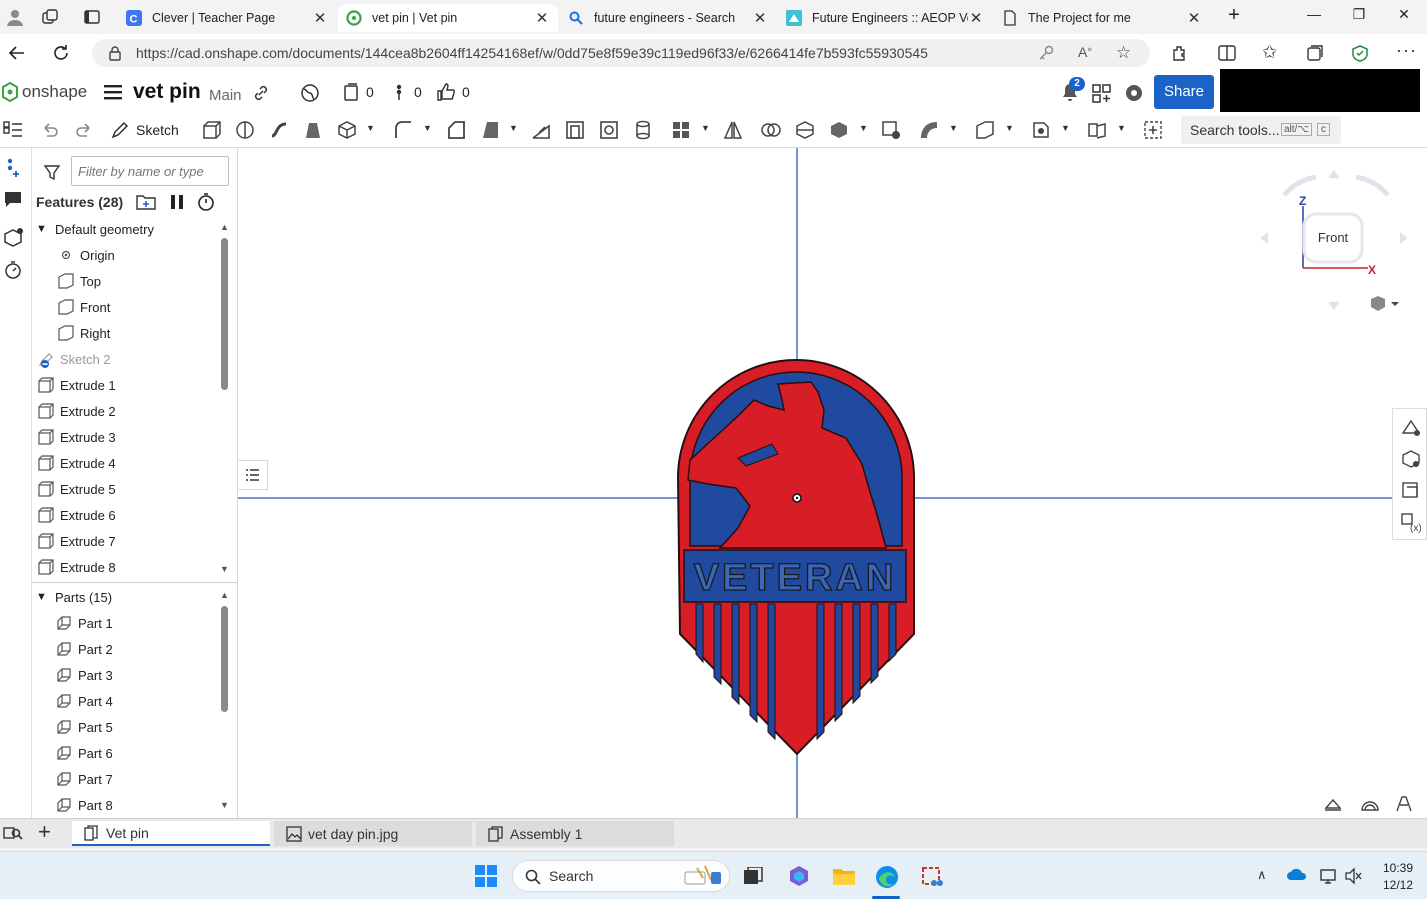  I want to click on tree-item-extrude: Extrude 1, so click(77, 385).